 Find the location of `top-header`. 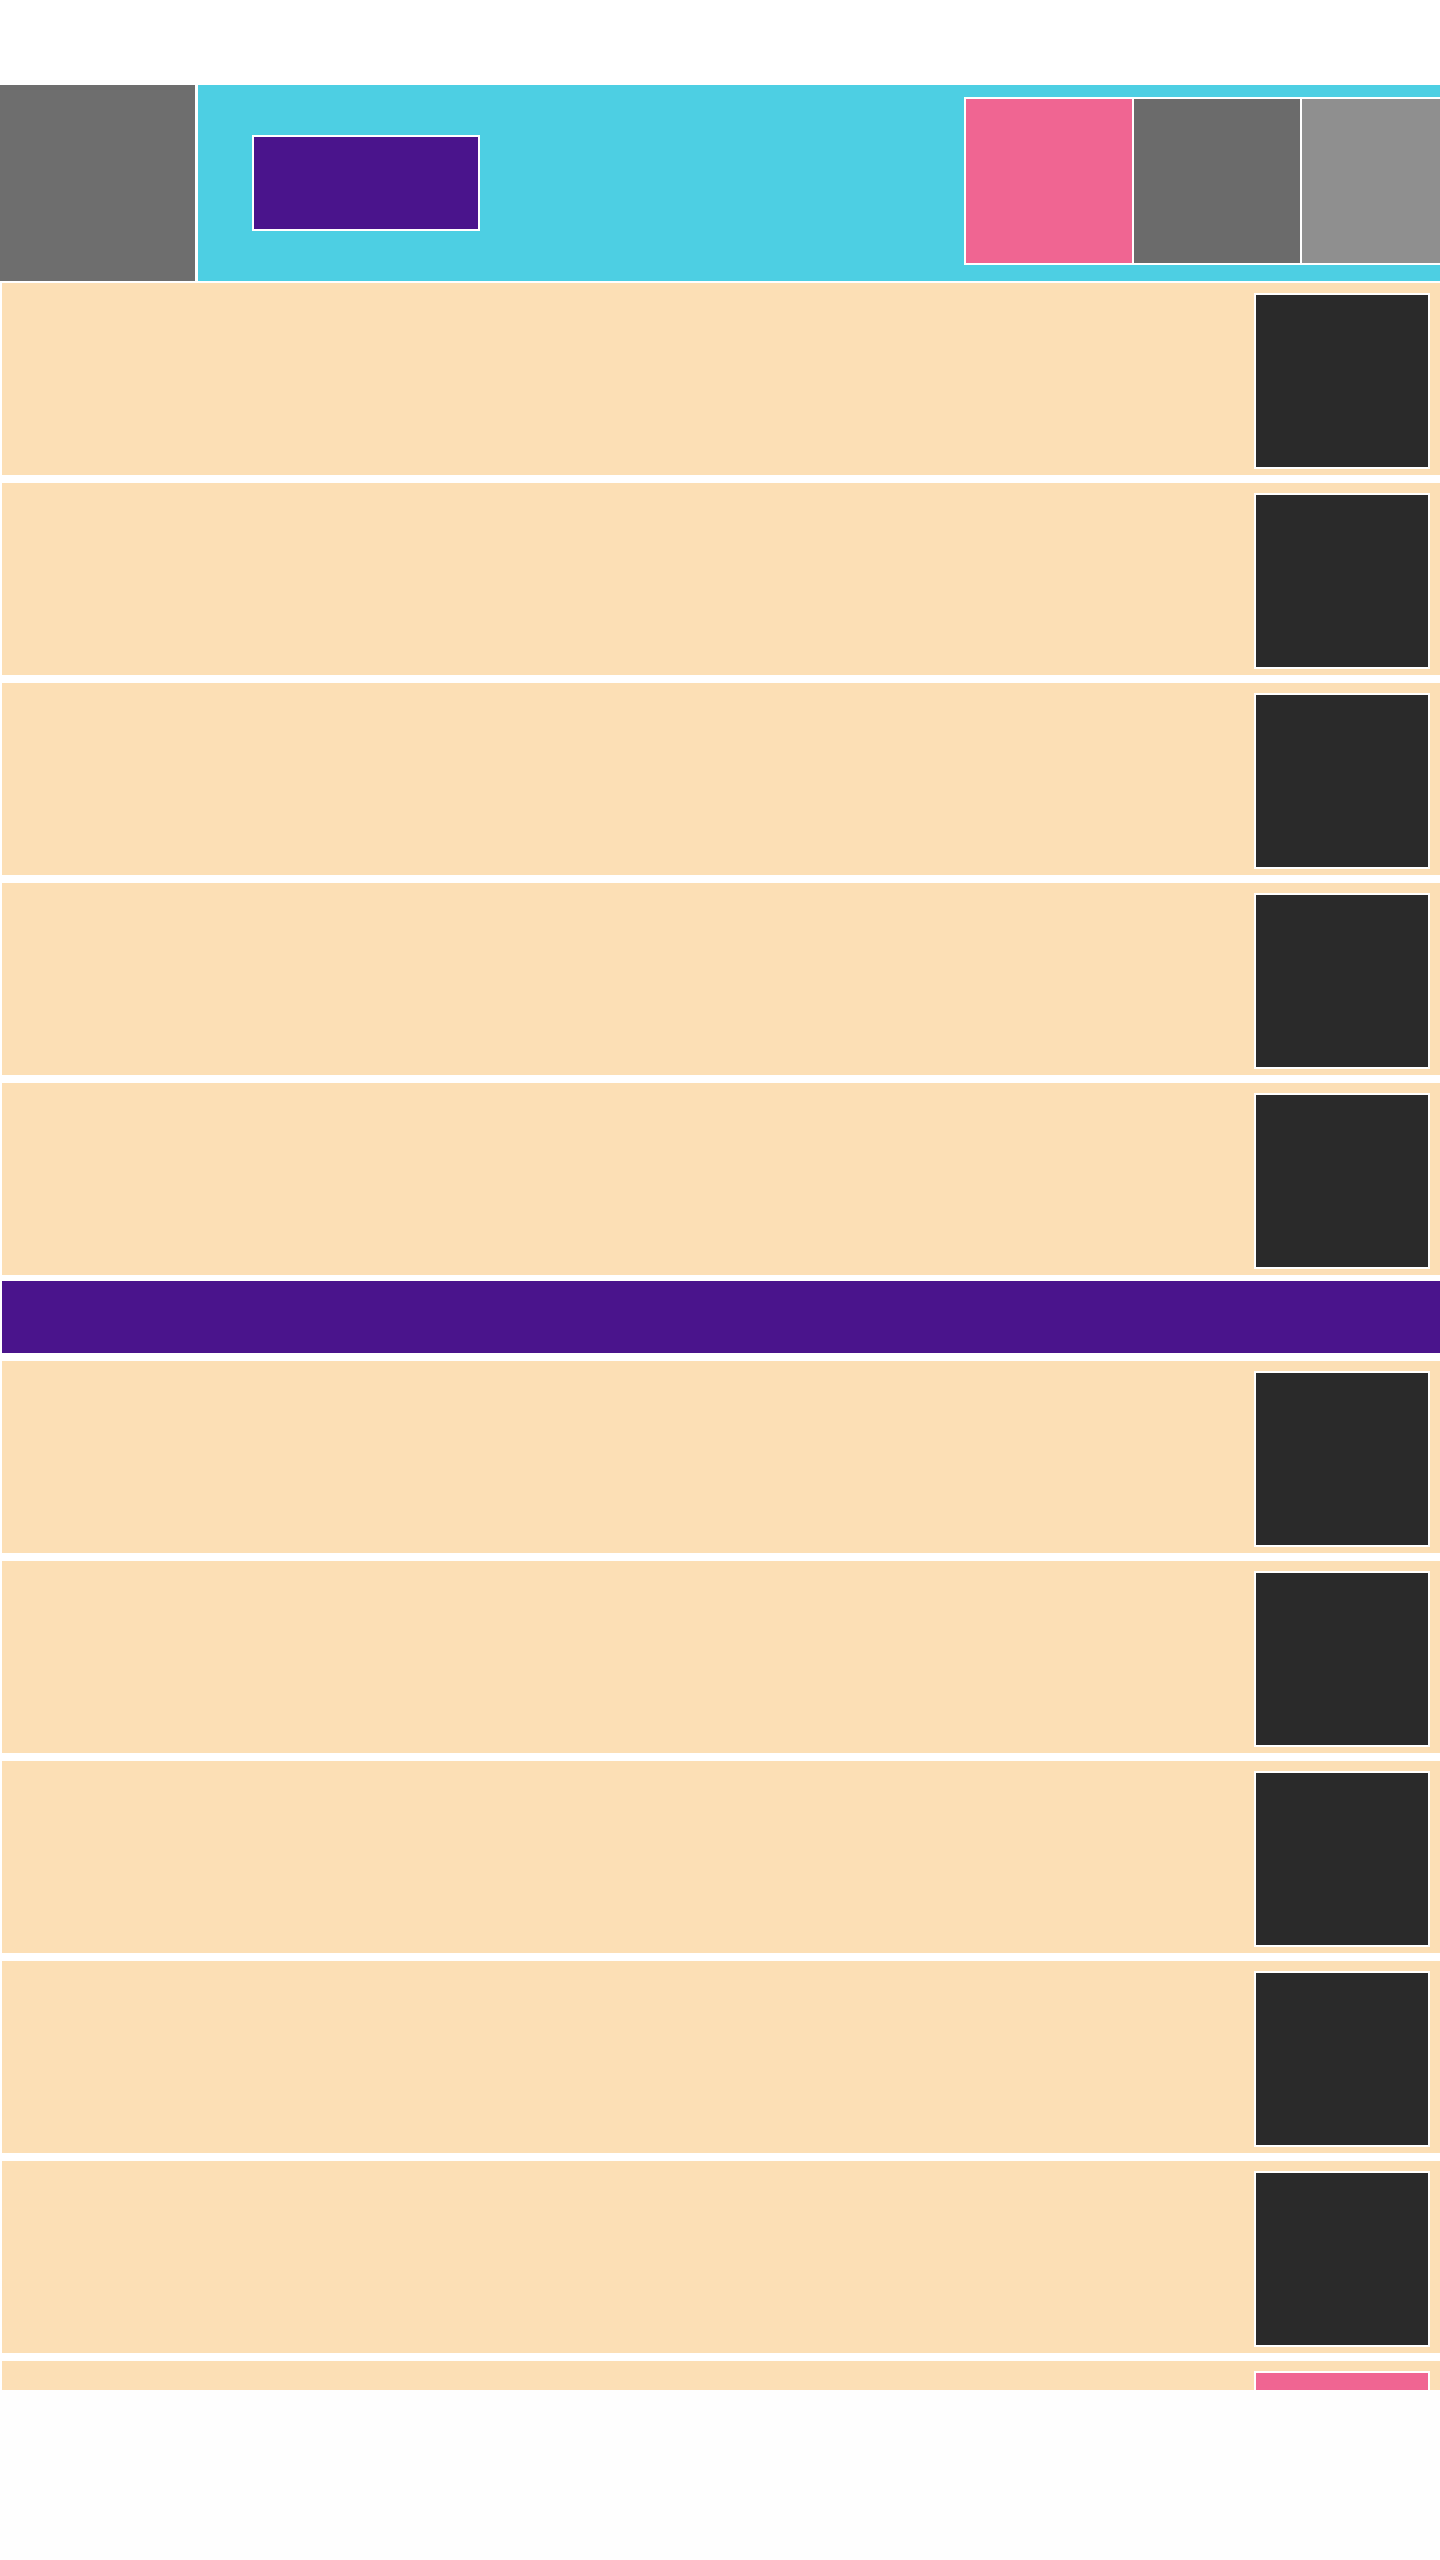

top-header is located at coordinates (720, 183).